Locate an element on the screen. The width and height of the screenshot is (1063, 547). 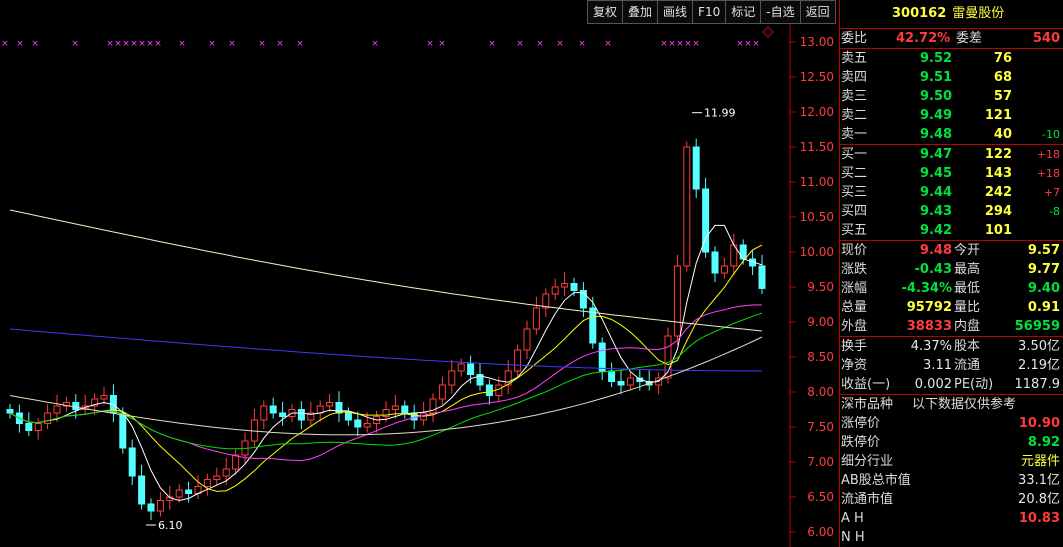
fuquan-button: 复权 is located at coordinates (605, 12).